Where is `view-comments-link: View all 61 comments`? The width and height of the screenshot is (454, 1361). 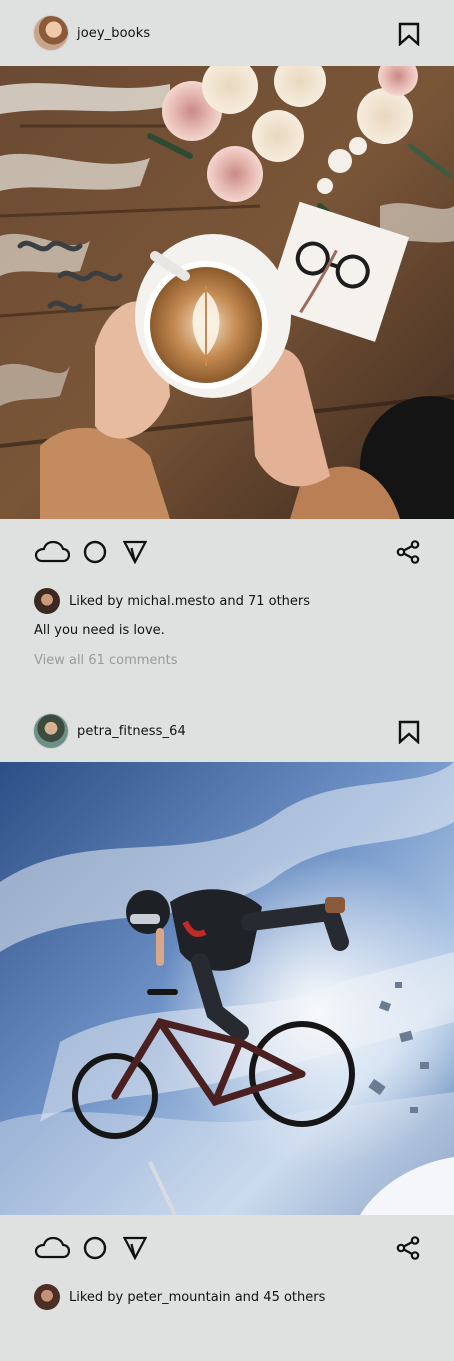 view-comments-link: View all 61 comments is located at coordinates (244, 660).